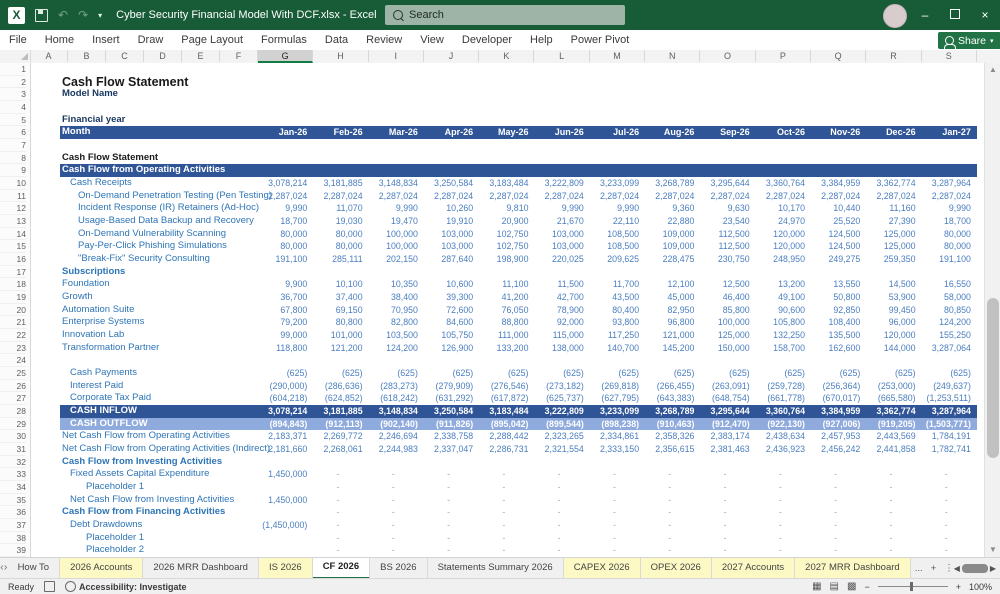 The image size is (1000, 594). What do you see at coordinates (336, 40) in the screenshot?
I see `ribbon-tab-data: Data` at bounding box center [336, 40].